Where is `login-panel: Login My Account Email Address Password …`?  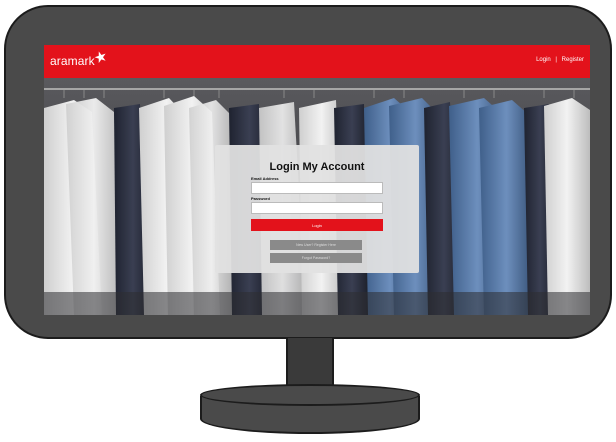
login-panel: Login My Account Email Address Password … is located at coordinates (317, 209).